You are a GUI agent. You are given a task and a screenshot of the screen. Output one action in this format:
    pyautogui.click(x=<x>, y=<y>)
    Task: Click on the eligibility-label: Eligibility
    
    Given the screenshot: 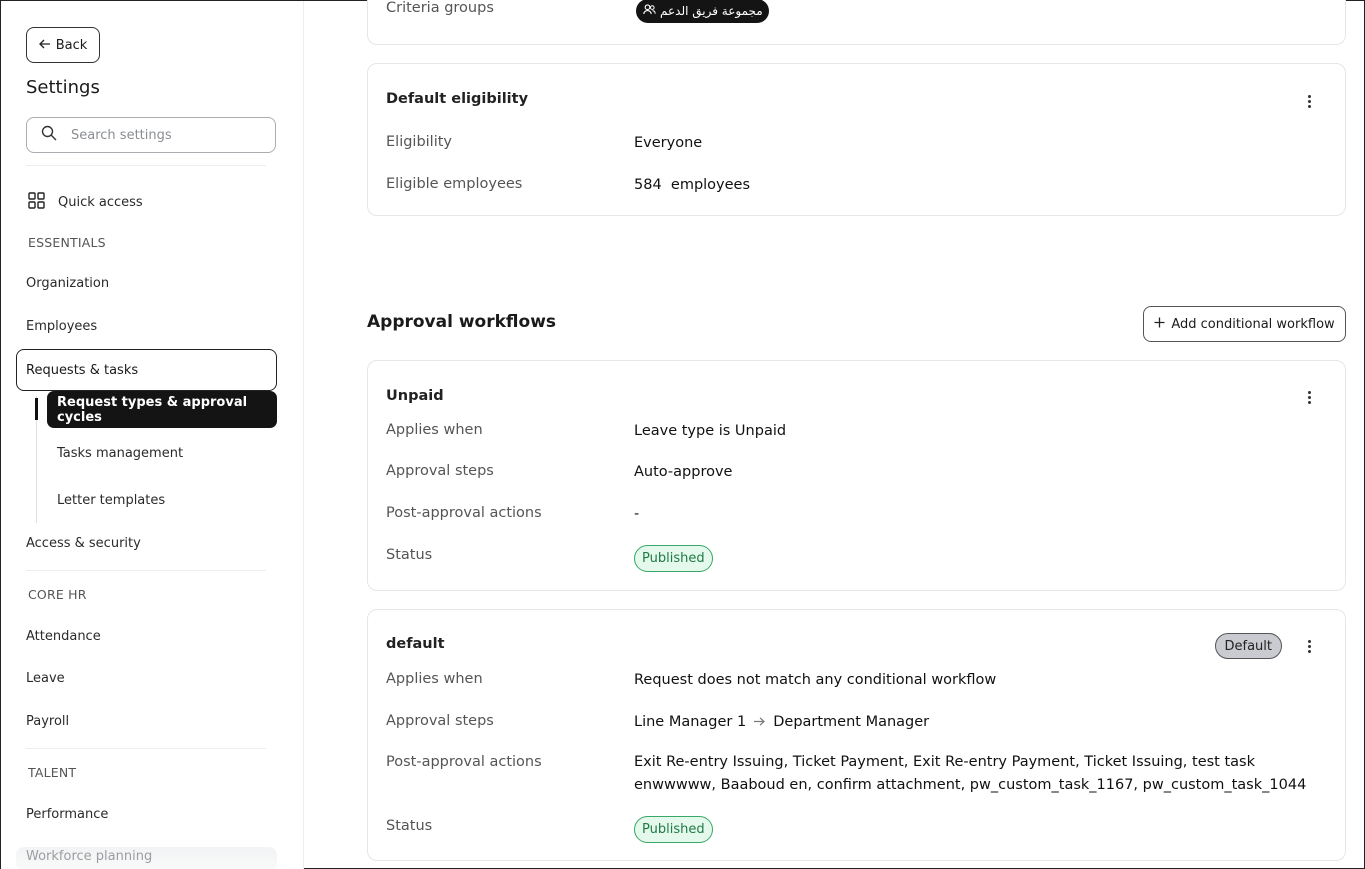 What is the action you would take?
    pyautogui.click(x=419, y=142)
    